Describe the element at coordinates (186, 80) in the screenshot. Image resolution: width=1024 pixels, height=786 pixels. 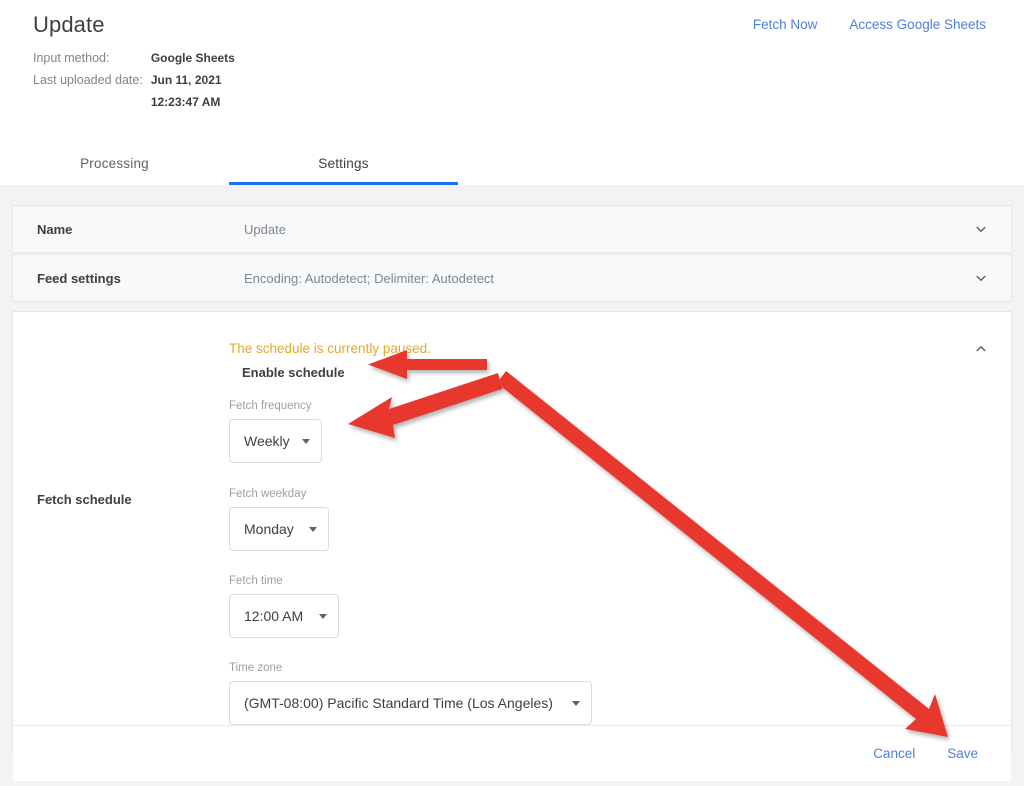
I see `metadata-value: Jun 11, 2021` at that location.